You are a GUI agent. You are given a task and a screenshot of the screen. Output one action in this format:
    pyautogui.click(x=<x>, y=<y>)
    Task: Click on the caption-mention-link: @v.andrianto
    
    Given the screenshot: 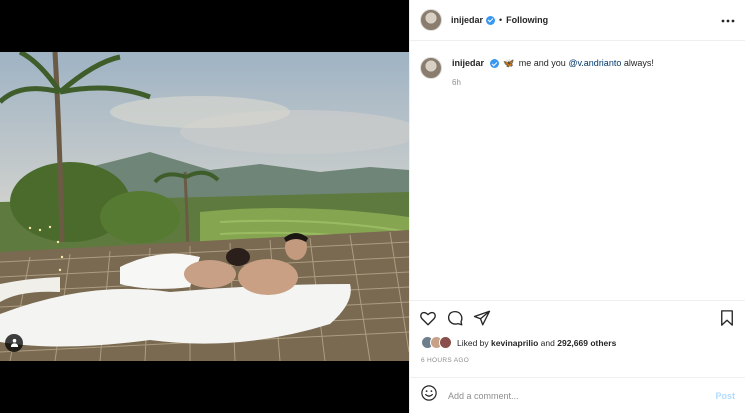 What is the action you would take?
    pyautogui.click(x=594, y=63)
    